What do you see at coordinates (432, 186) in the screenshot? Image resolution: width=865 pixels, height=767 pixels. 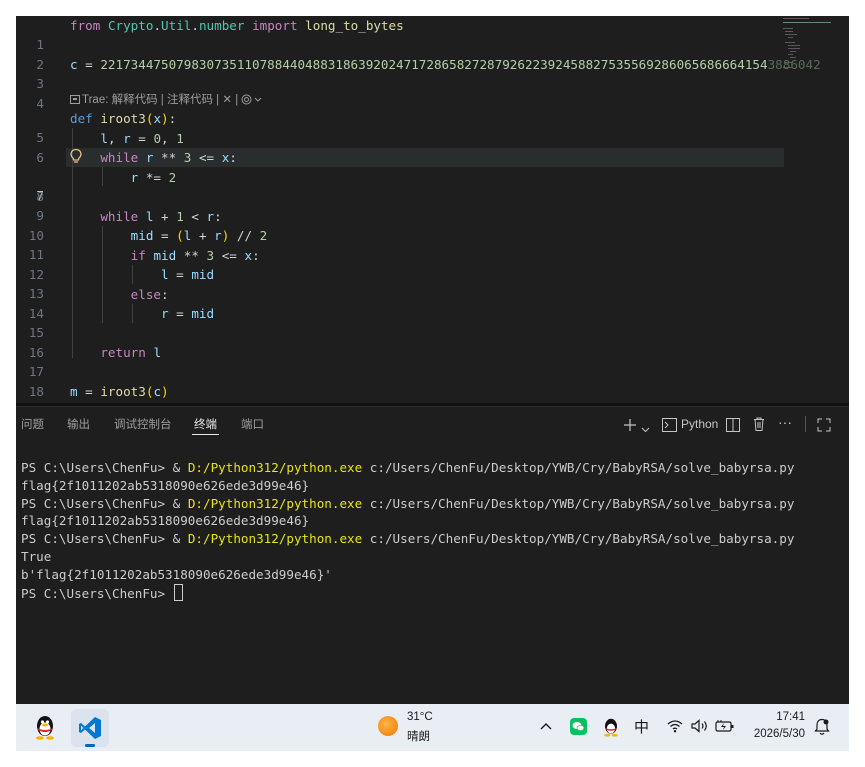 I see `code-line-8: 8 r *= 2` at bounding box center [432, 186].